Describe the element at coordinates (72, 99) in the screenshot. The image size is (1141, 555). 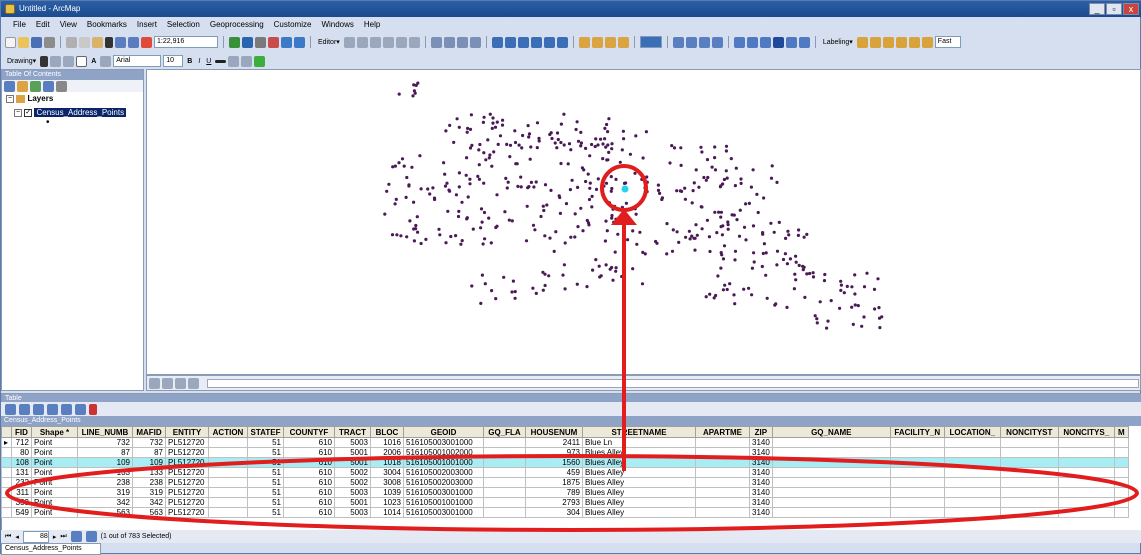
I see `toc-layers-row: − Layers` at that location.